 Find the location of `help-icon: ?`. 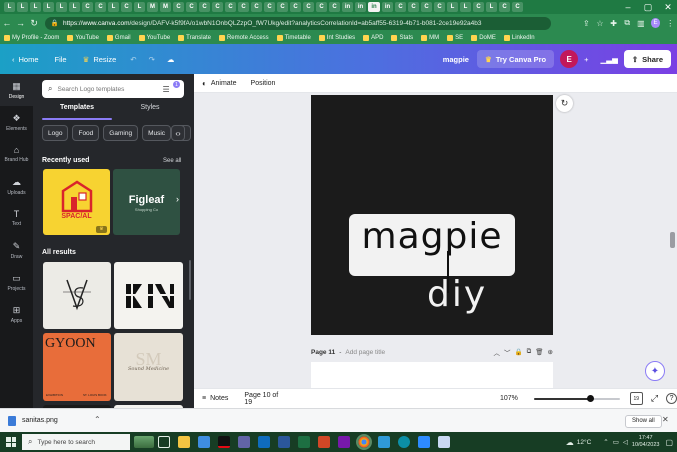

help-icon: ? is located at coordinates (671, 398).